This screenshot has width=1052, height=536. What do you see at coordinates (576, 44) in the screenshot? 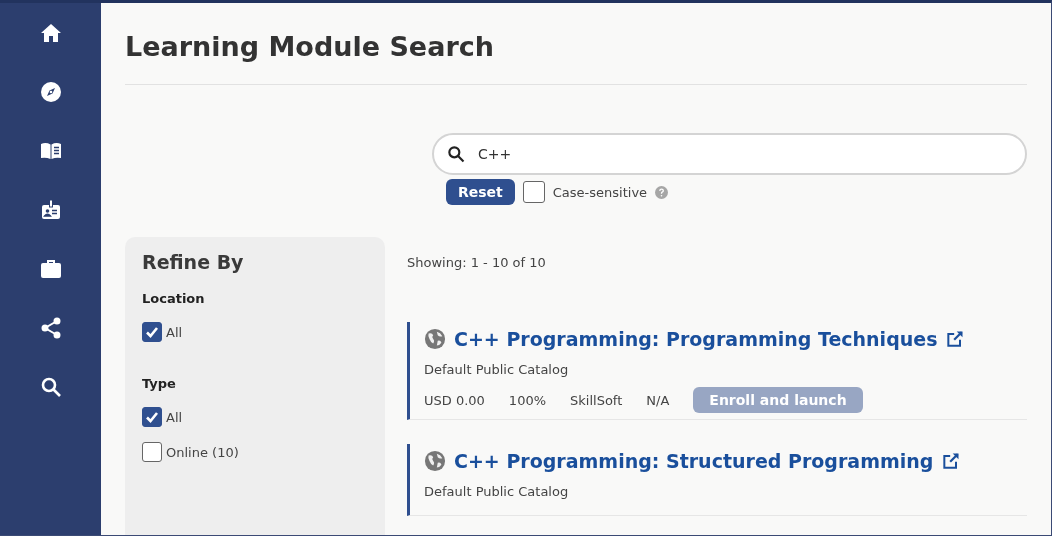
I see `page-title: Learning Module Search` at bounding box center [576, 44].